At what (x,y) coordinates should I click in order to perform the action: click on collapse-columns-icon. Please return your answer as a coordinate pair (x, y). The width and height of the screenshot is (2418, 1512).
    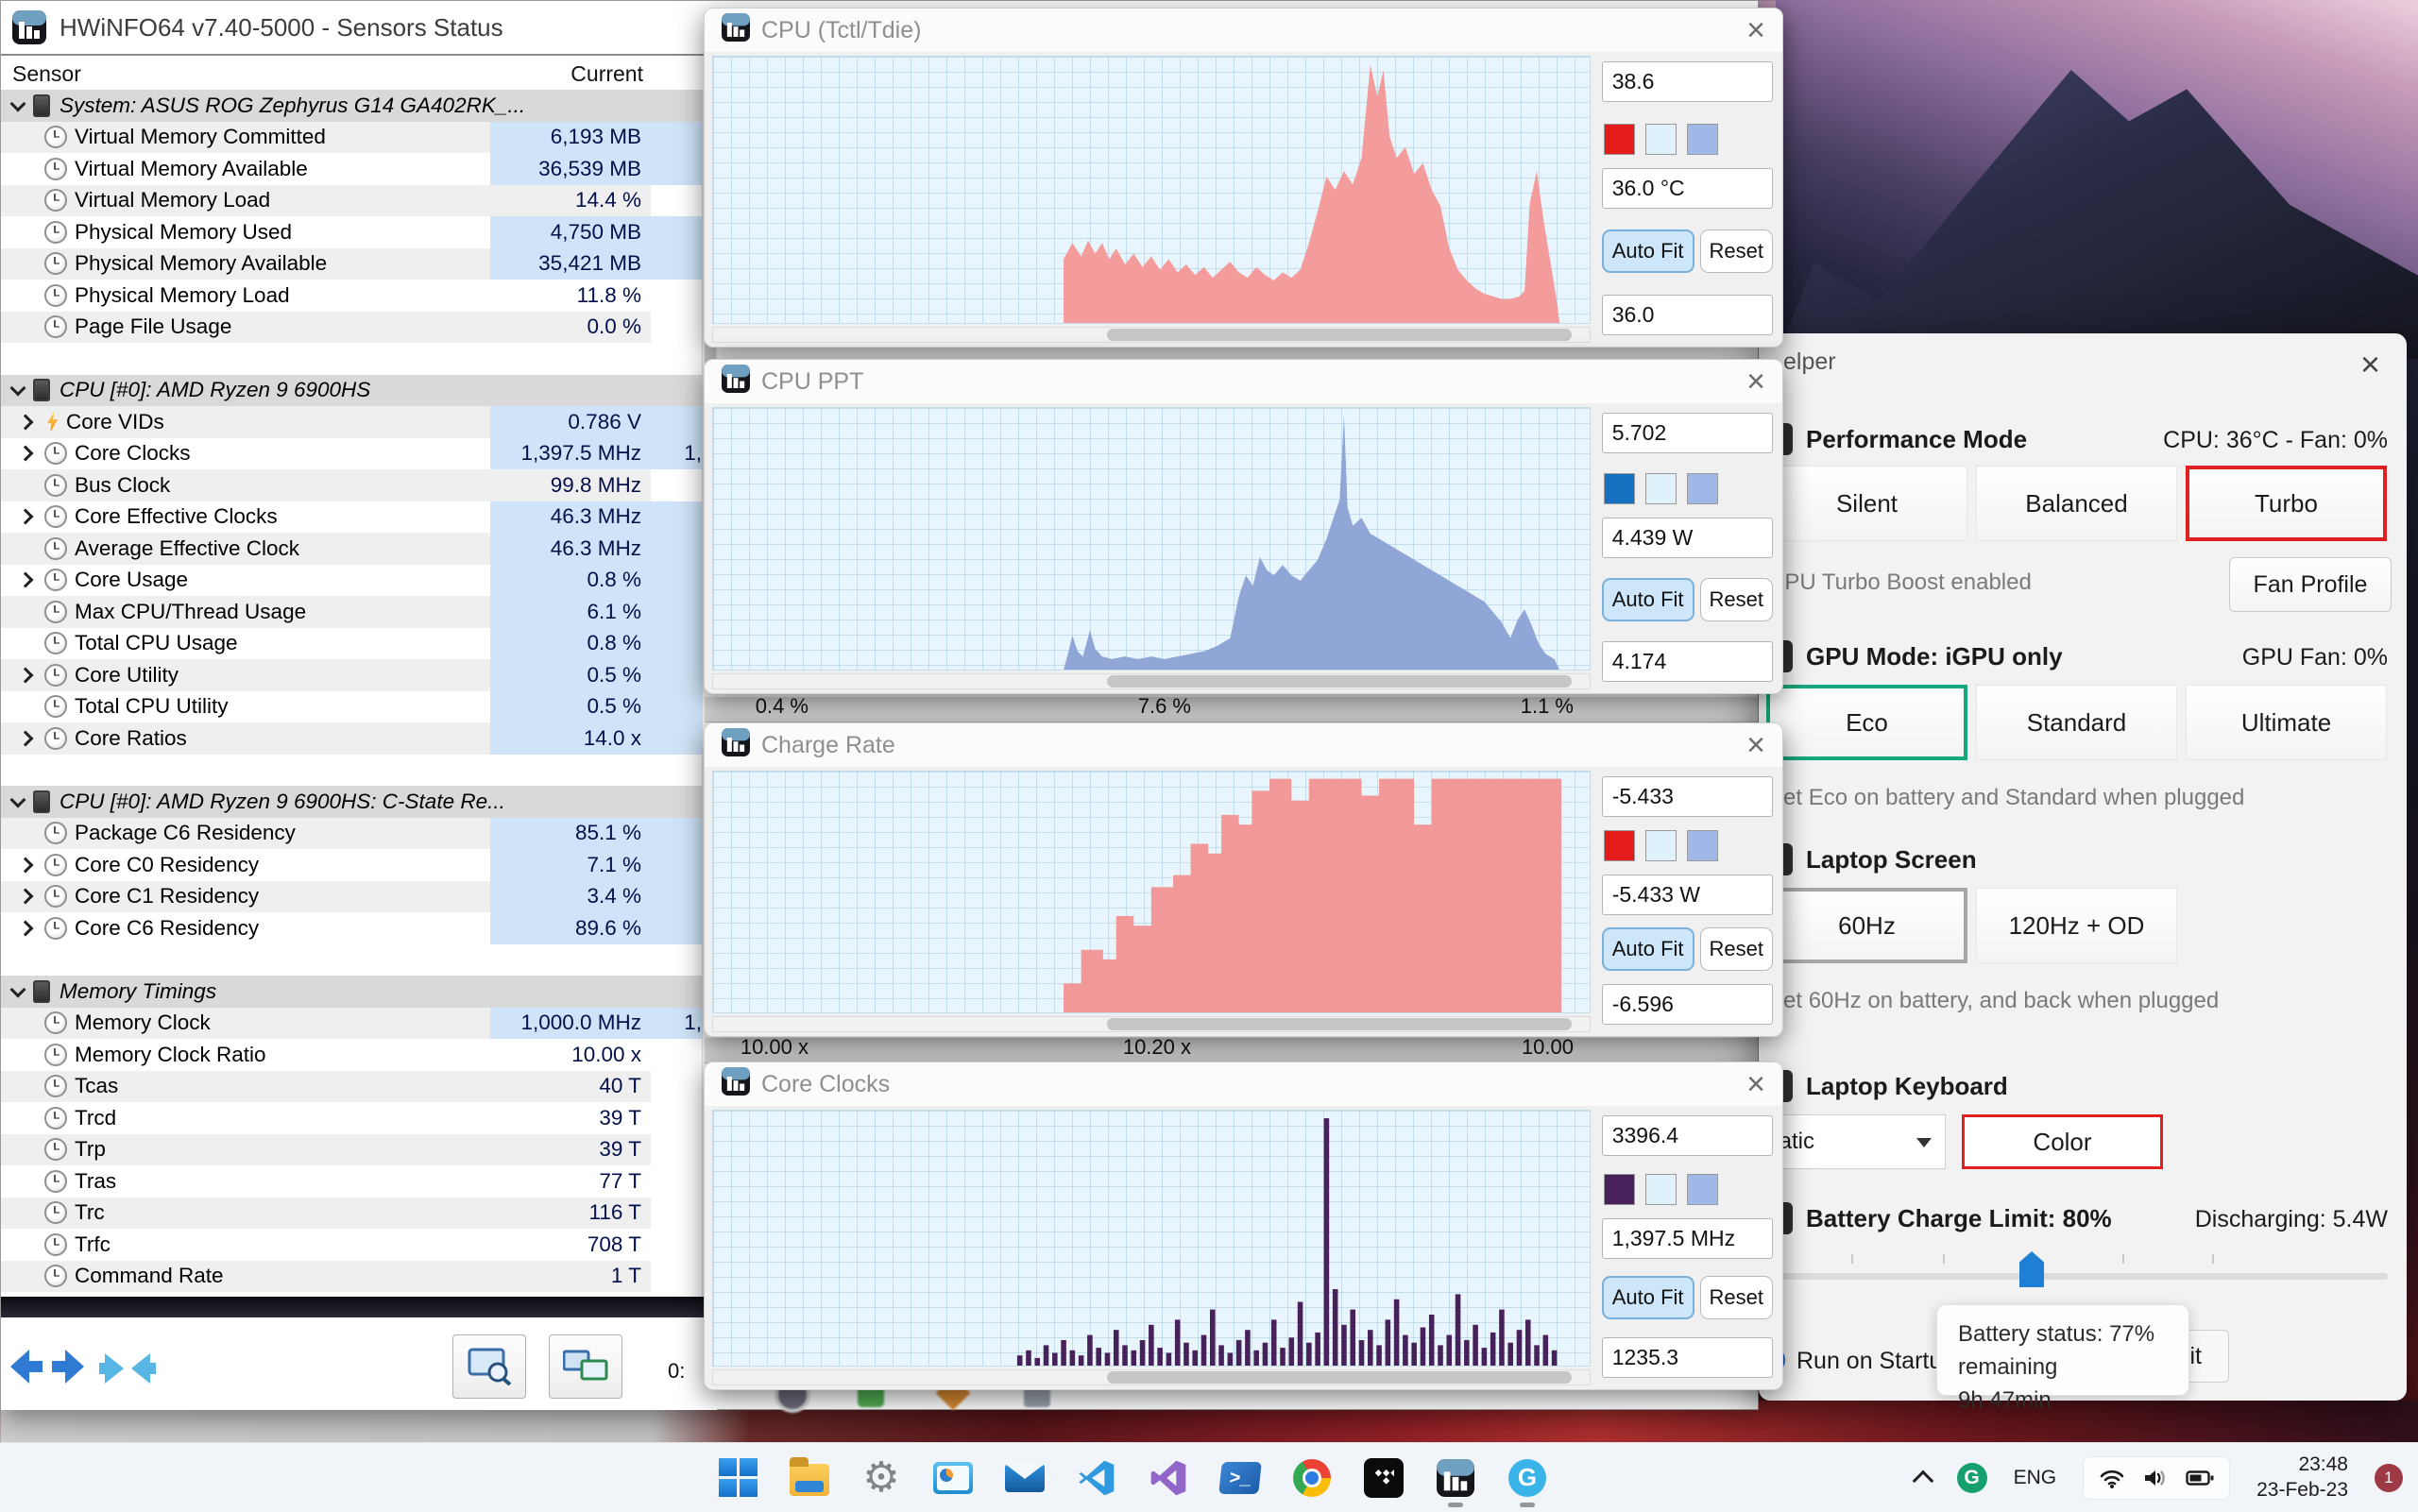
    Looking at the image, I should click on (128, 1368).